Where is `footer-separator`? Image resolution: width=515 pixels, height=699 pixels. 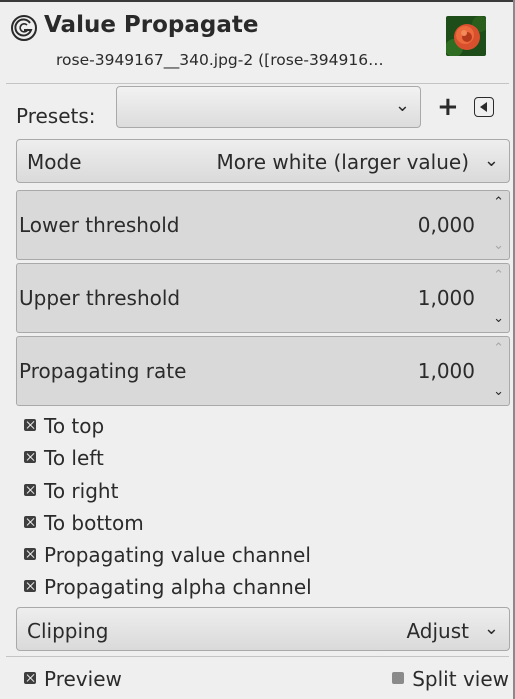 footer-separator is located at coordinates (257, 656).